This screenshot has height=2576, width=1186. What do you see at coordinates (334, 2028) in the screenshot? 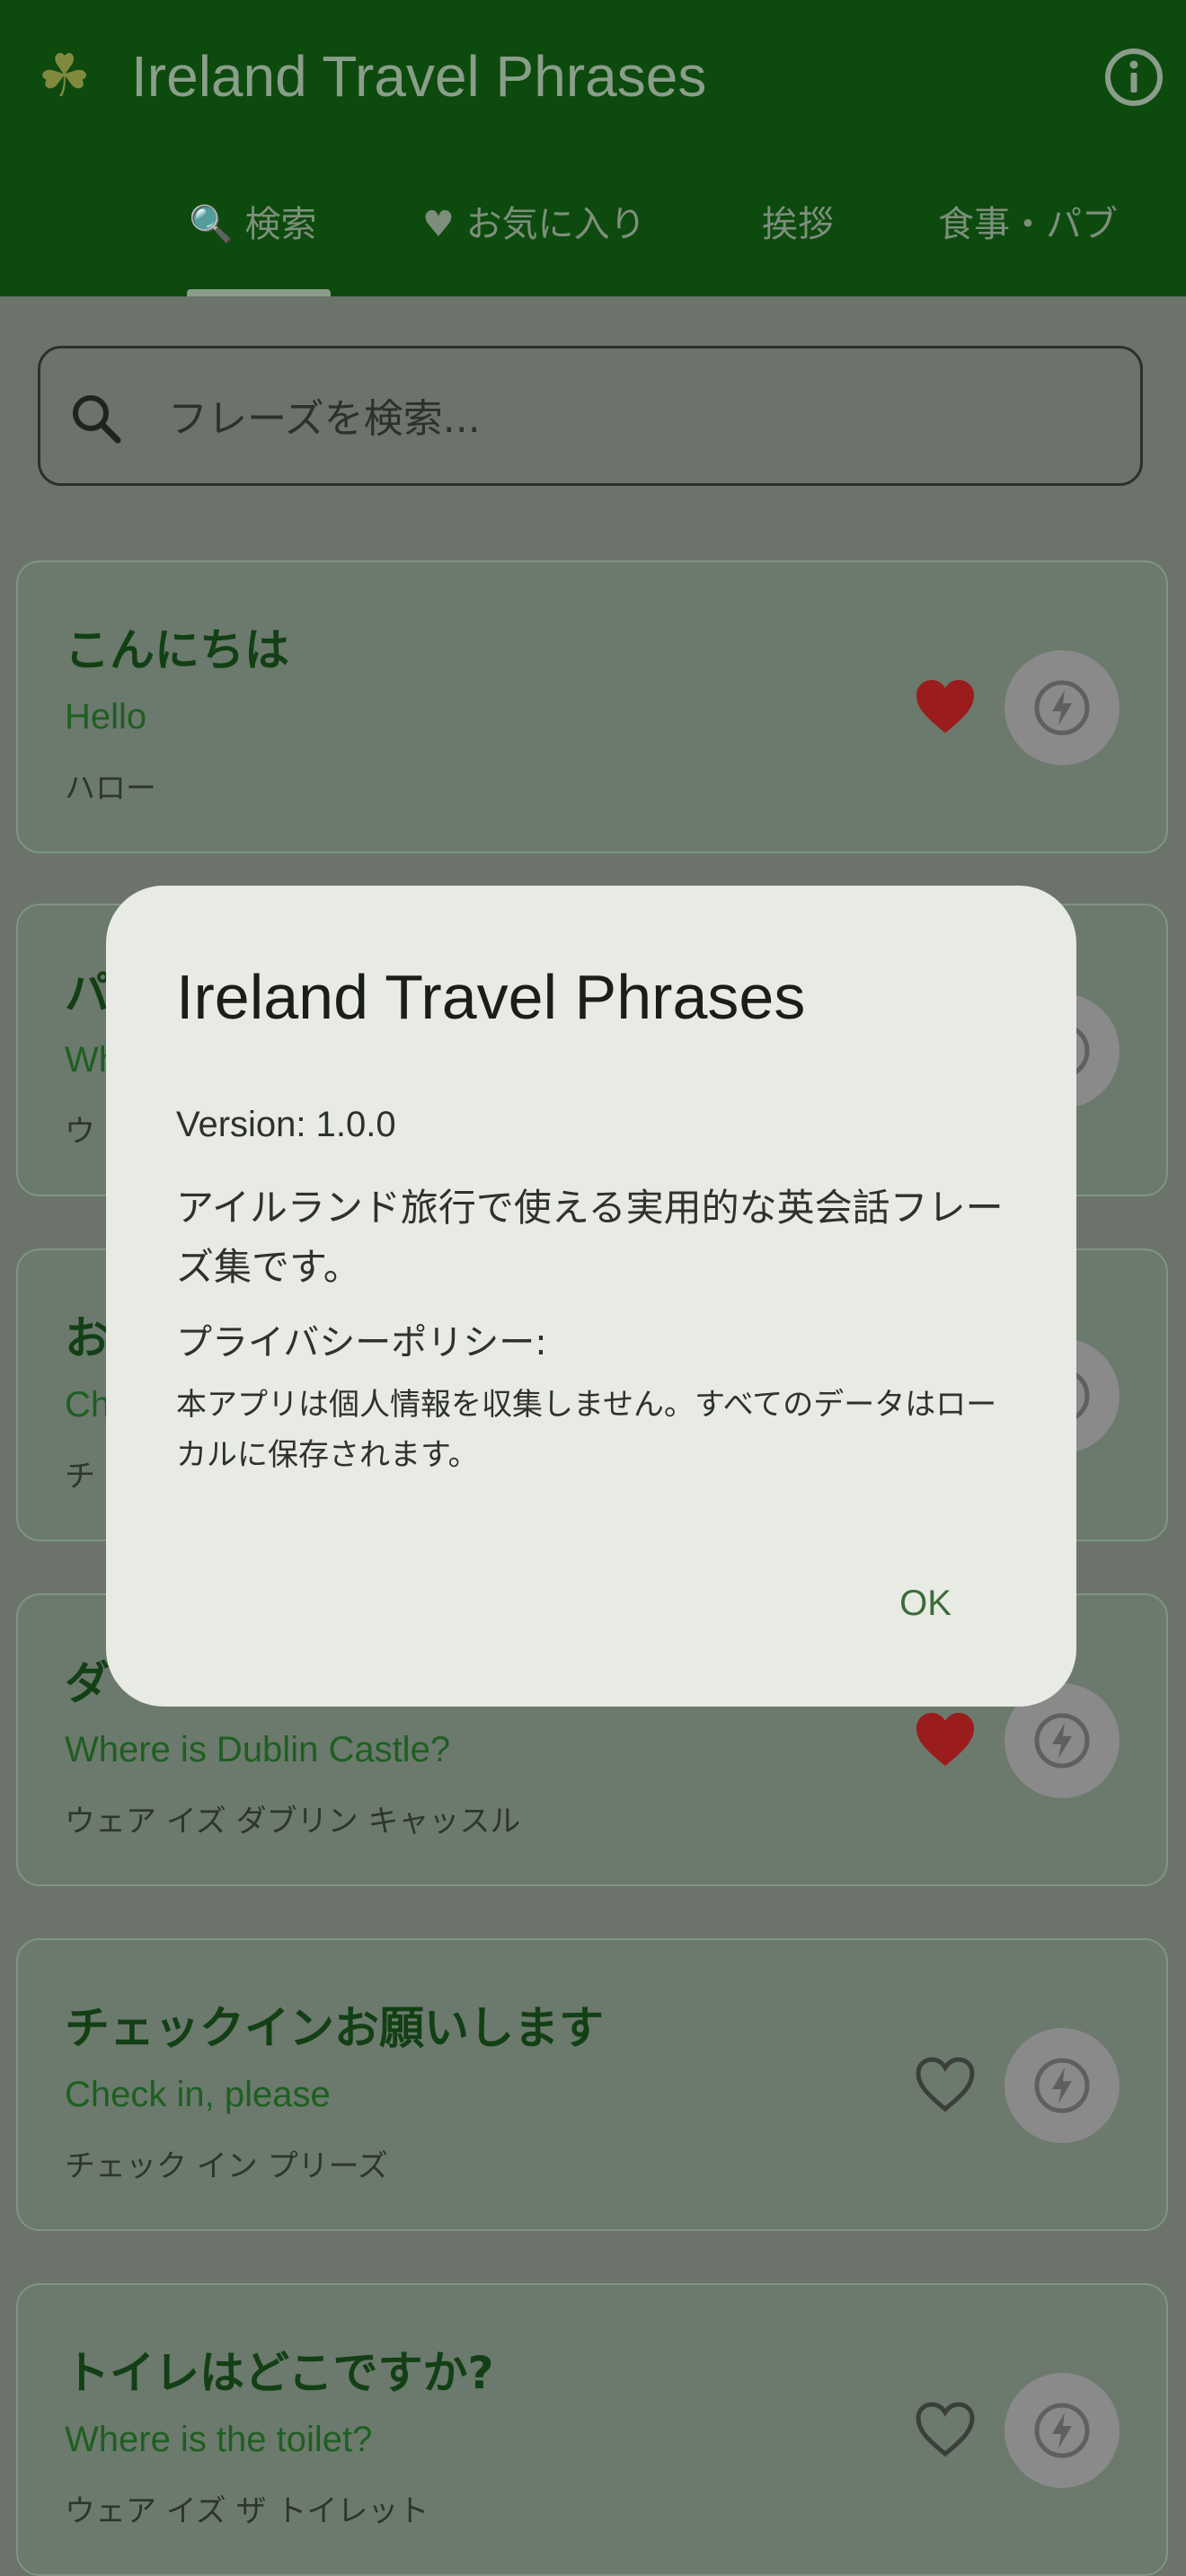
I see `phrase-japanese: チェックインお願いします` at bounding box center [334, 2028].